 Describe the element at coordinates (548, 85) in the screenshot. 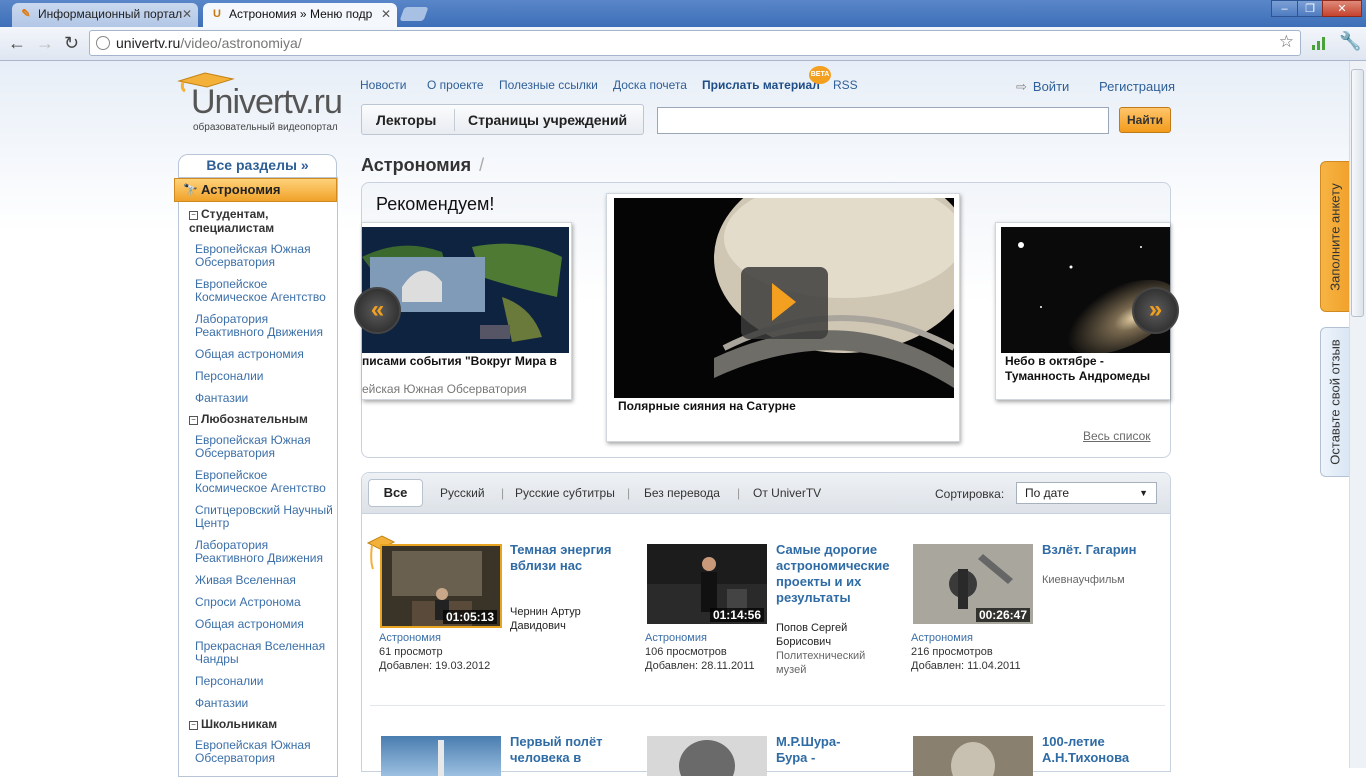

I see `nav-useful-links: Полезные ссылки` at that location.